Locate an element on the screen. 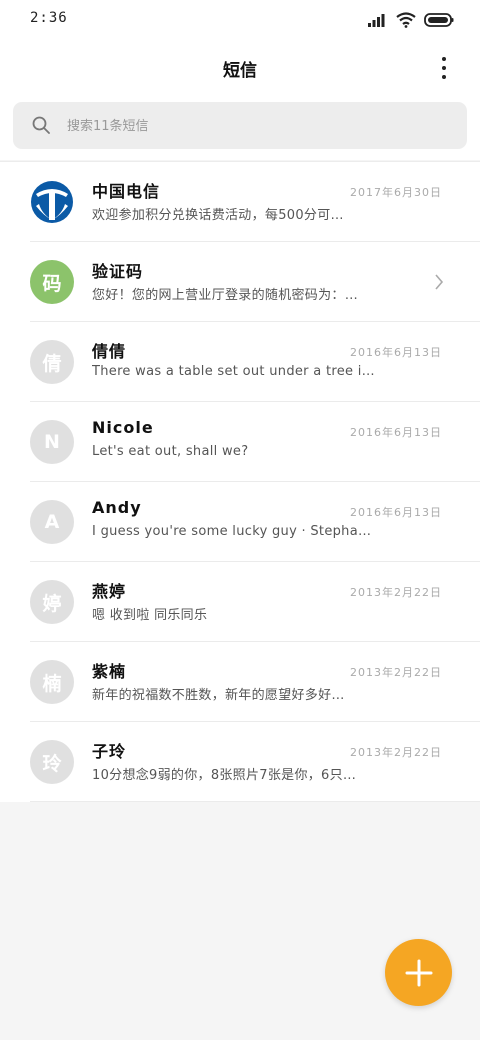  status-icons is located at coordinates (411, 20).